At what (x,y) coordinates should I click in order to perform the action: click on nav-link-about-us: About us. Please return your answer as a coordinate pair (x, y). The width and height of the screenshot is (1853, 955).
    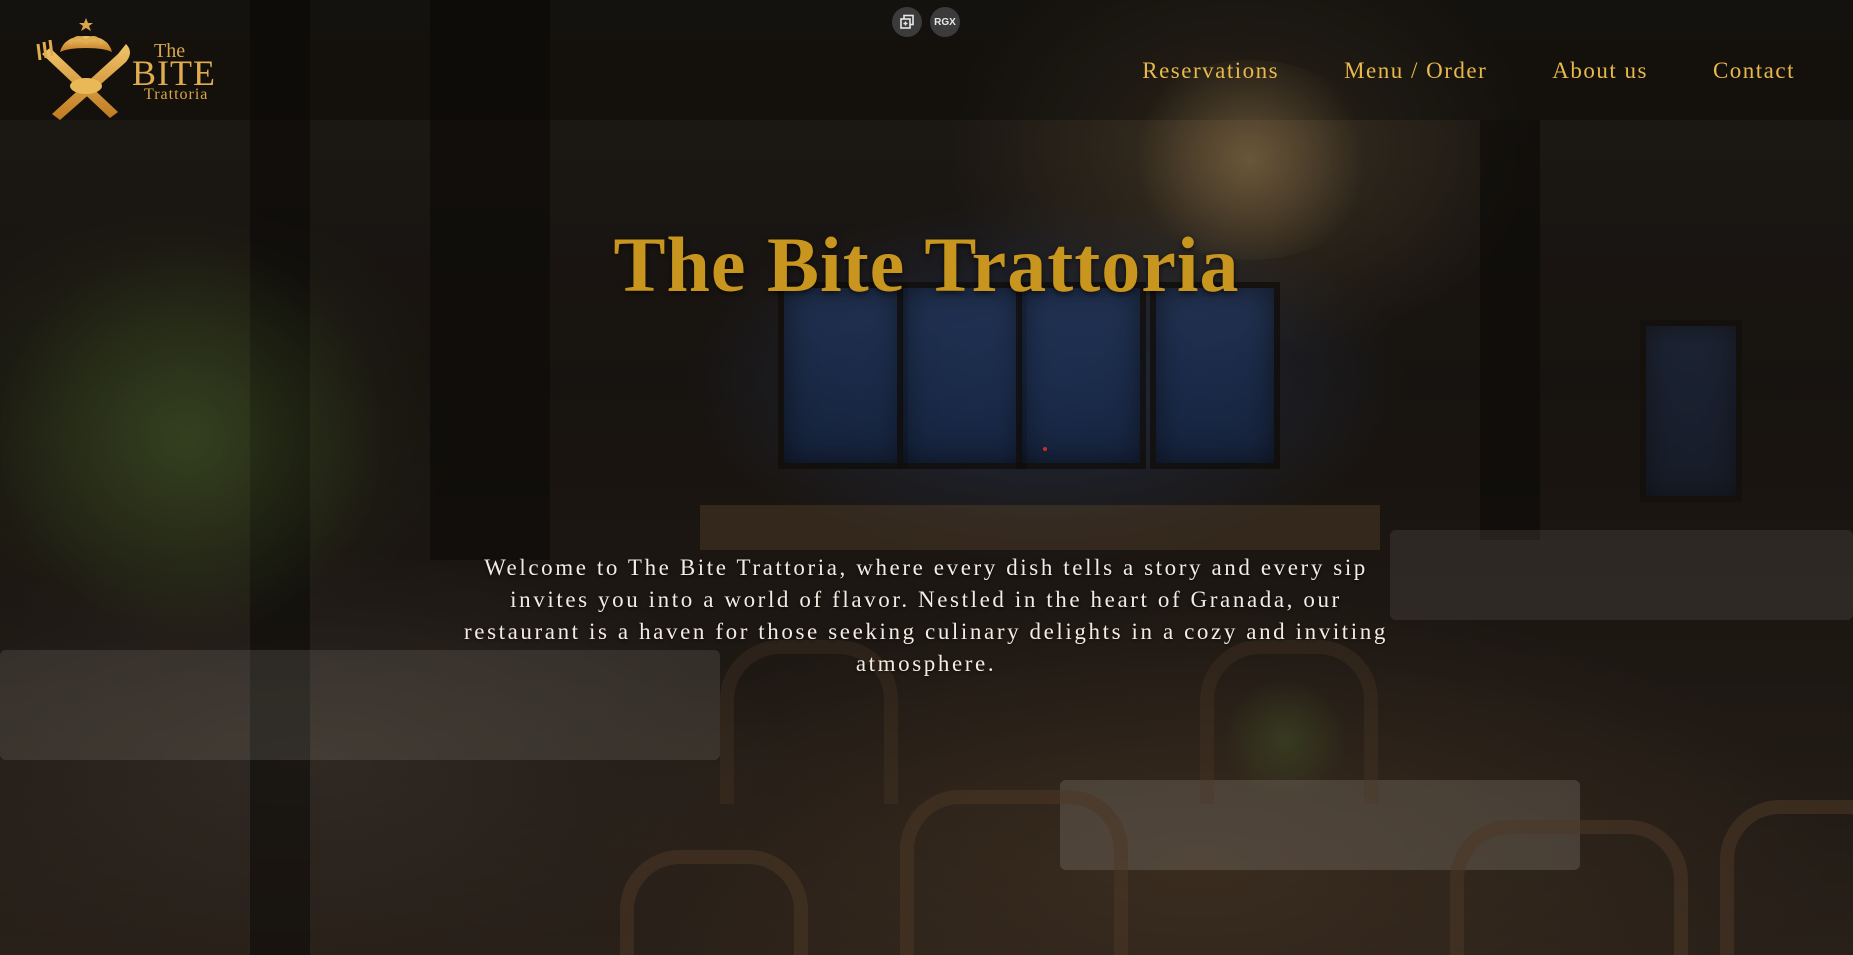
    Looking at the image, I should click on (1600, 71).